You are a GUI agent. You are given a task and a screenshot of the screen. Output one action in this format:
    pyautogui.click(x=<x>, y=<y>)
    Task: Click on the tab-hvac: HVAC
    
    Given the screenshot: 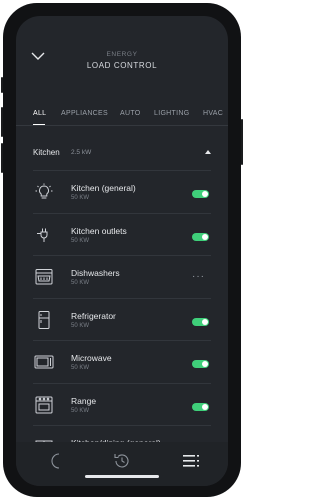 What is the action you would take?
    pyautogui.click(x=213, y=113)
    